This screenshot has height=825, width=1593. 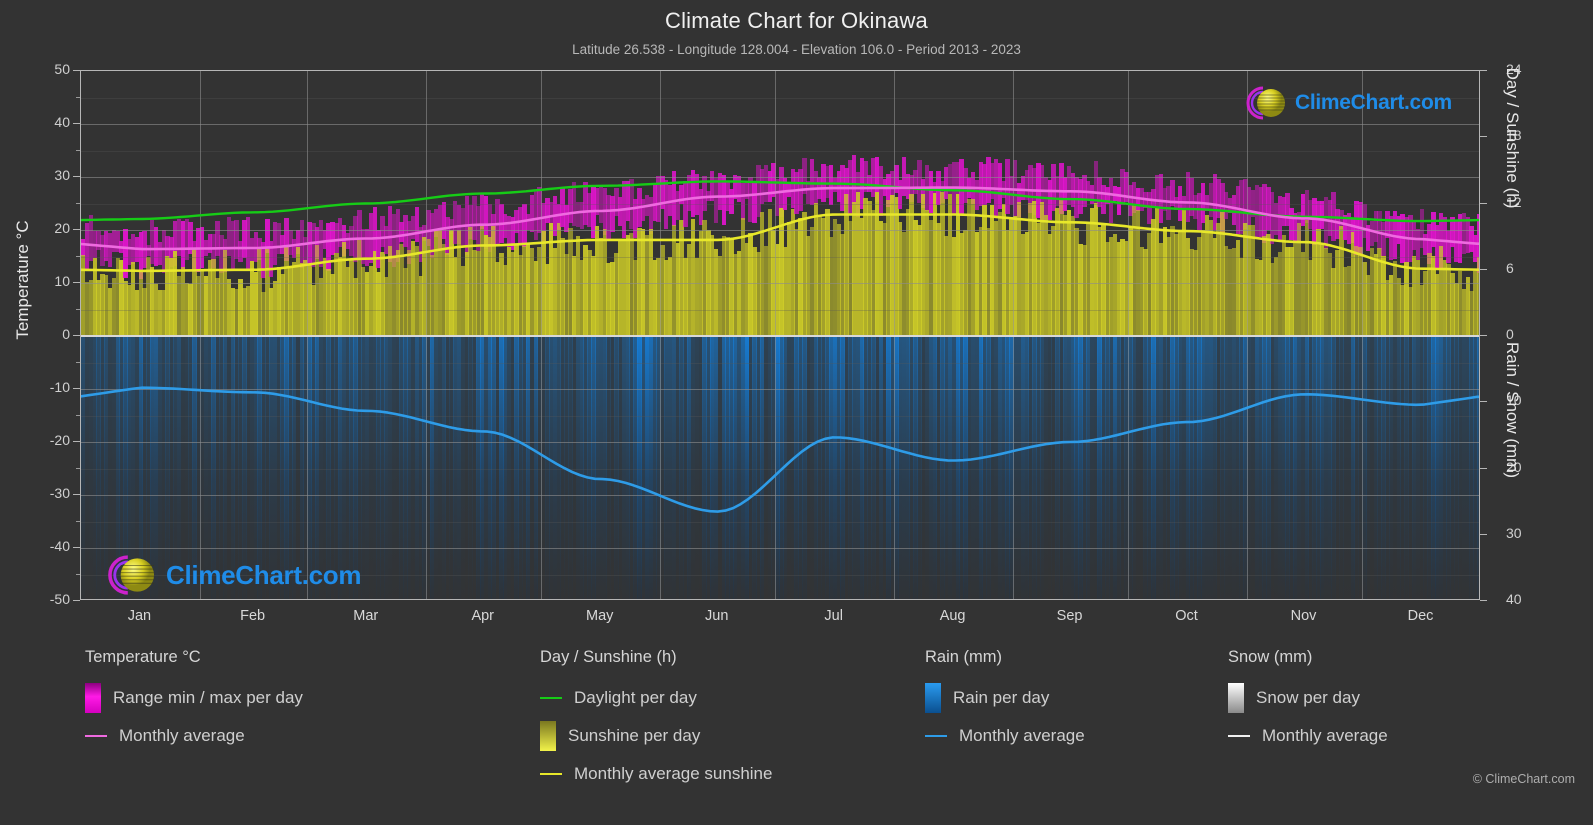 What do you see at coordinates (1001, 697) in the screenshot?
I see `legend-item-label: Rain per day` at bounding box center [1001, 697].